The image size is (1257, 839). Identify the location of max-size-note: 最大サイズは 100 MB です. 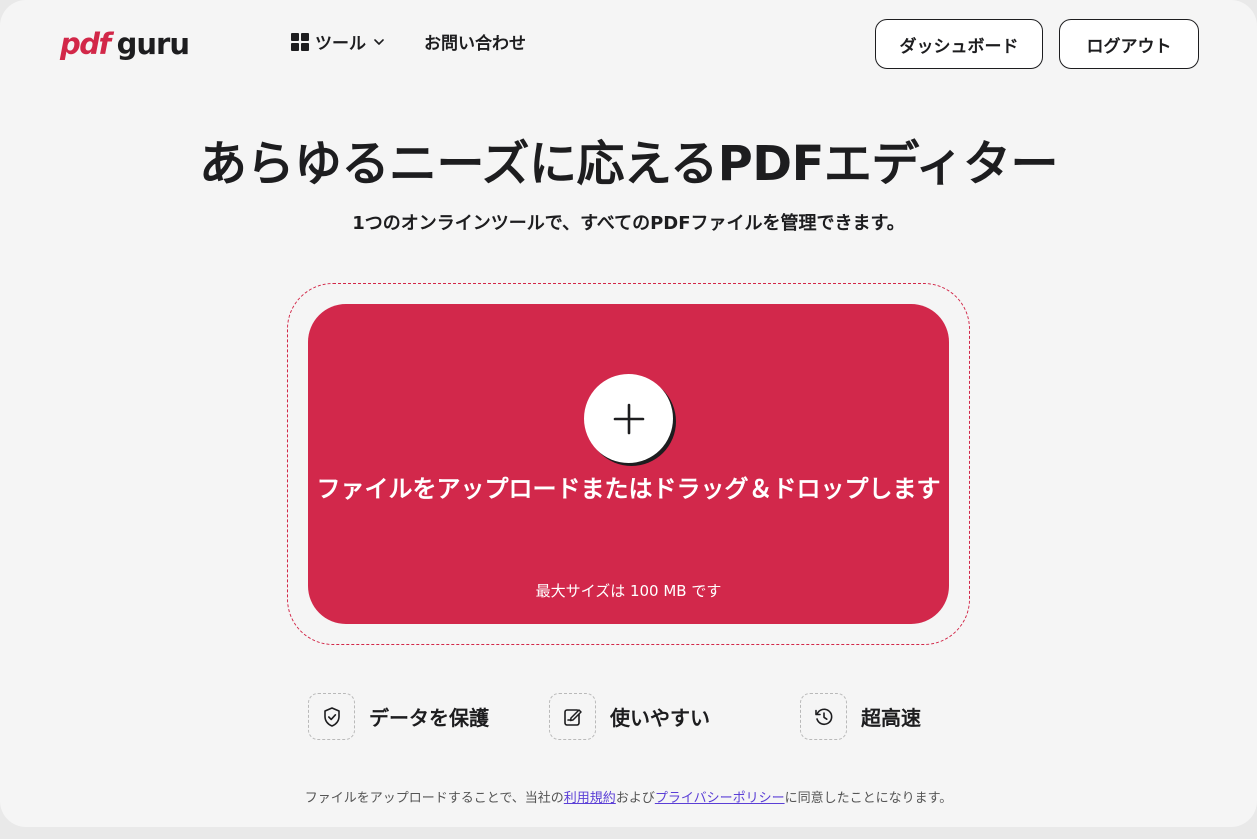
(628, 591).